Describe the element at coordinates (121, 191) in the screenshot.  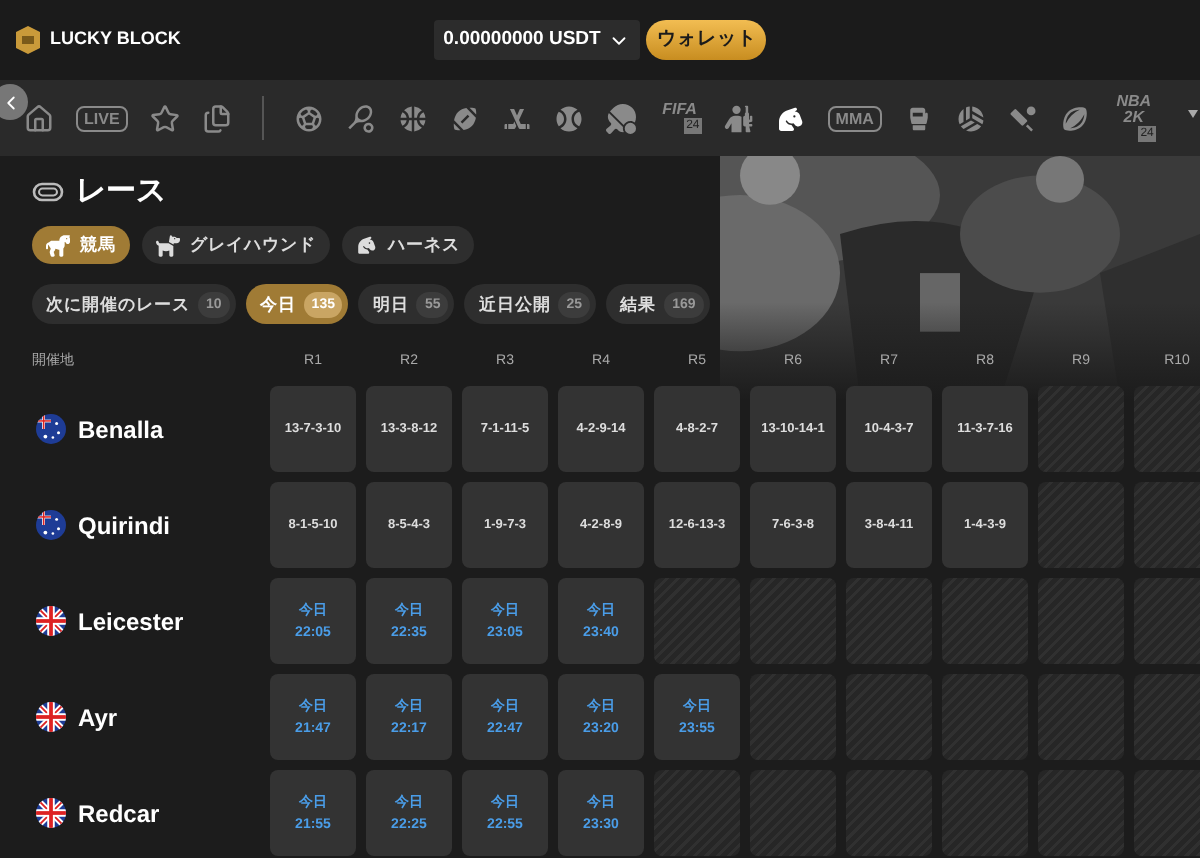
I see `page-title: レース` at that location.